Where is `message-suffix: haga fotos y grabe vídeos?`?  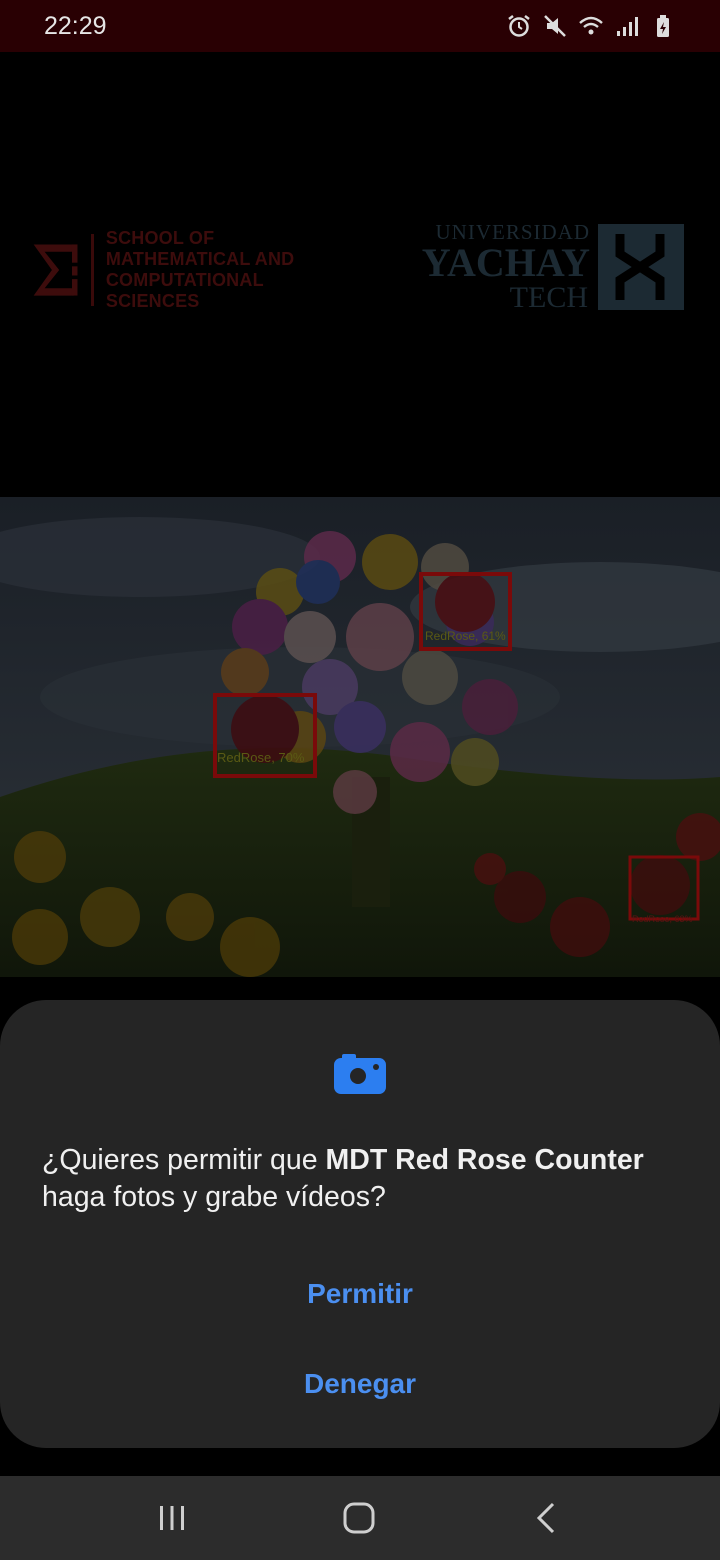
message-suffix: haga fotos y grabe vídeos? is located at coordinates (214, 1197).